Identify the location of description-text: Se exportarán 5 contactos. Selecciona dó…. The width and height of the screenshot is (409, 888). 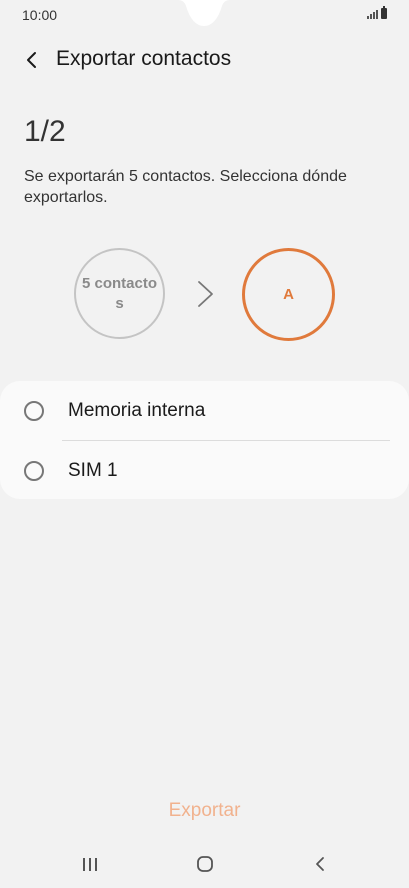
(185, 187).